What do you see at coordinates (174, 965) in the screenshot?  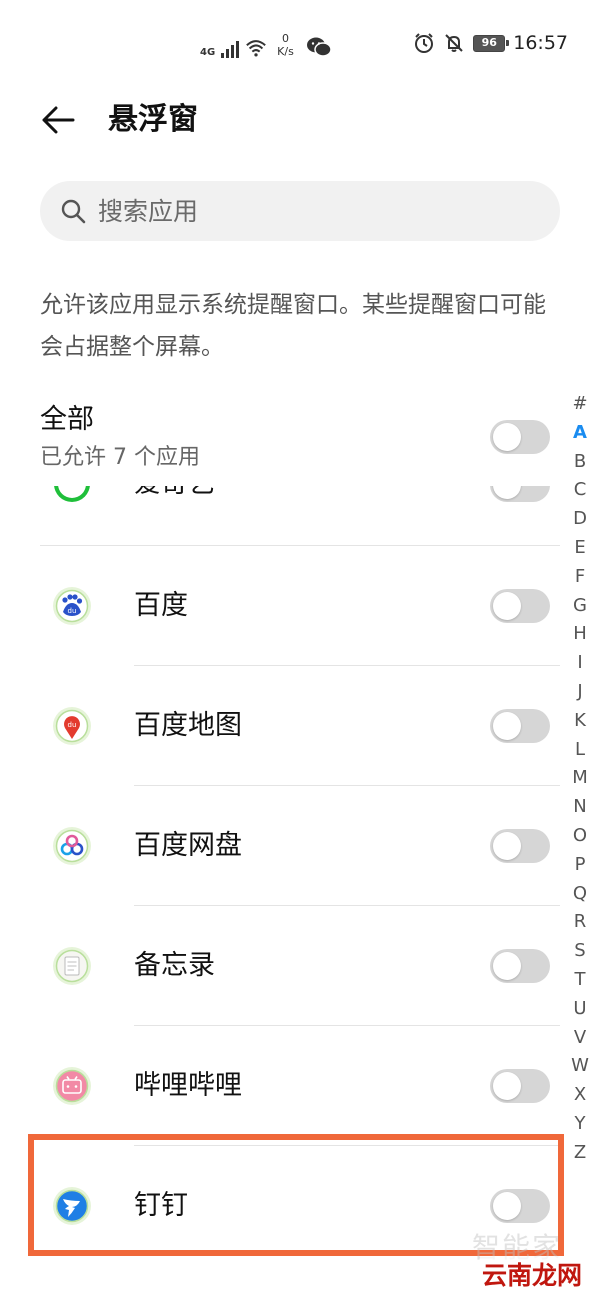 I see `app-label: 备忘录` at bounding box center [174, 965].